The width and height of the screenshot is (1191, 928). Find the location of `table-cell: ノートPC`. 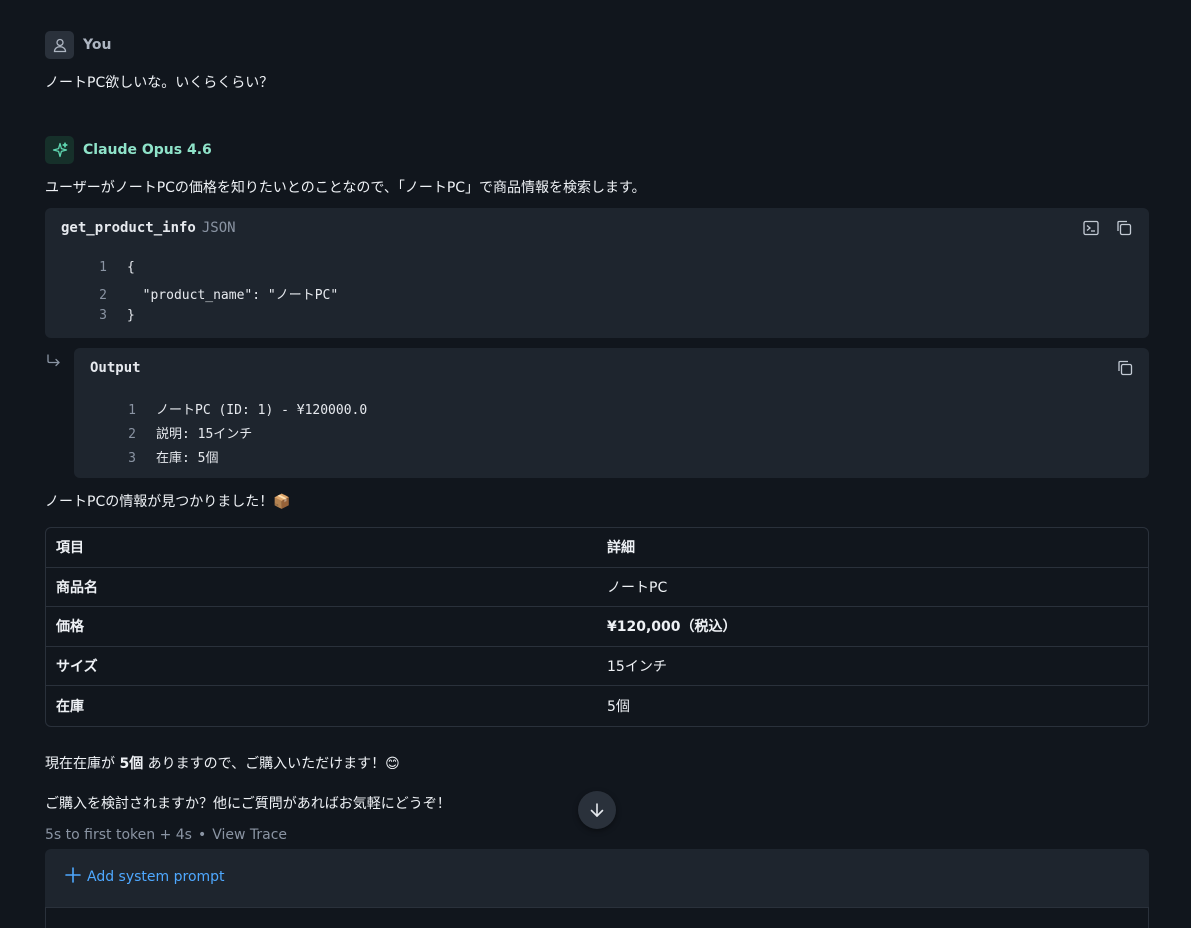

table-cell: ノートPC is located at coordinates (872, 588).